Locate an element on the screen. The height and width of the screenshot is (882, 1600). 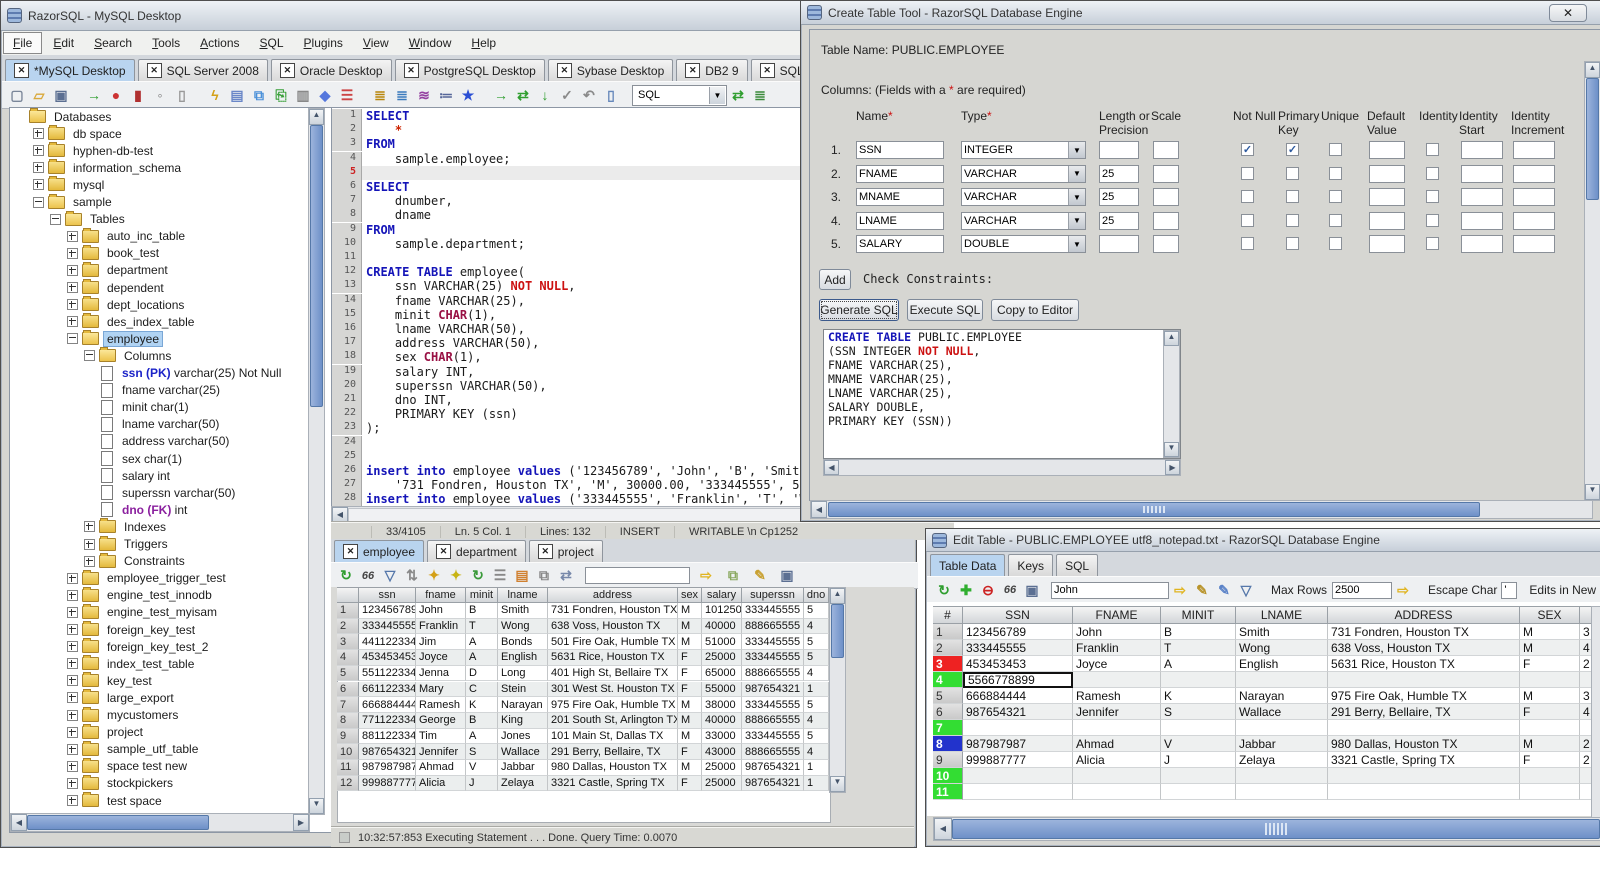
tree-item-department: department is located at coordinates (159, 270).